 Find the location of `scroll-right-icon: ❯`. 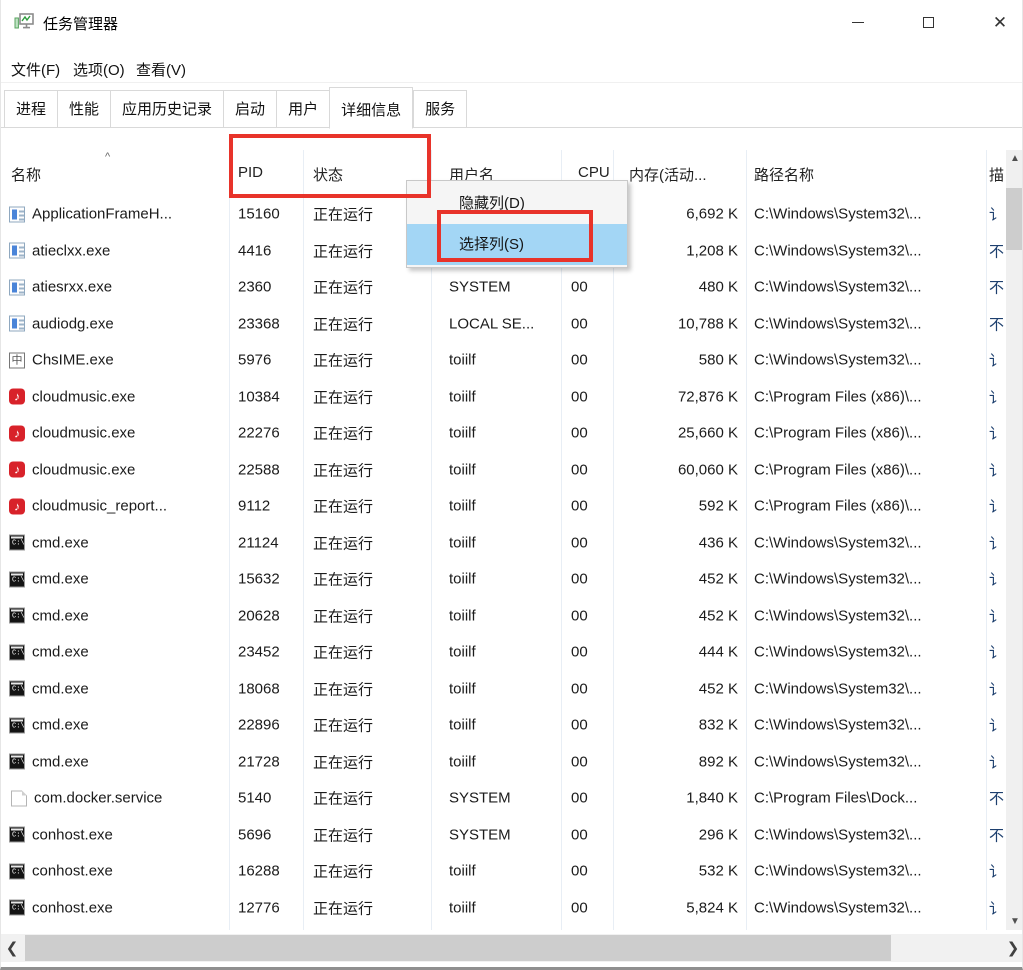

scroll-right-icon: ❯ is located at coordinates (1012, 948).